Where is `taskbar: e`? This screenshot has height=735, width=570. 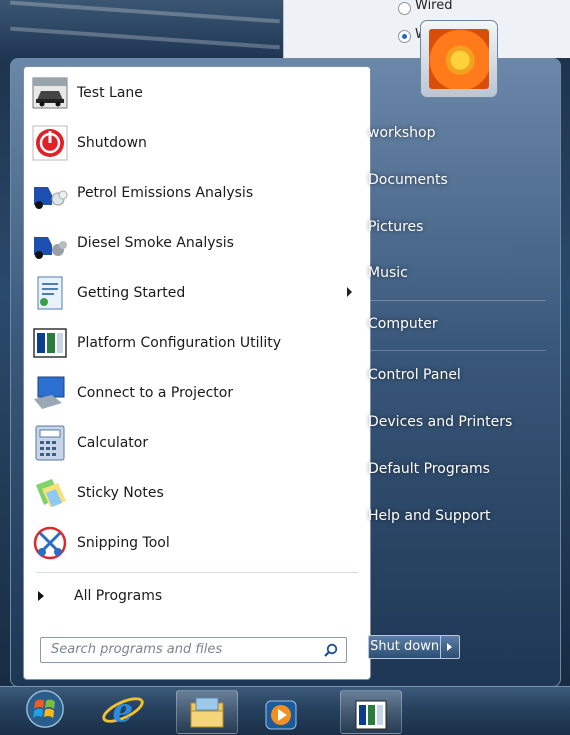 taskbar: e is located at coordinates (285, 710).